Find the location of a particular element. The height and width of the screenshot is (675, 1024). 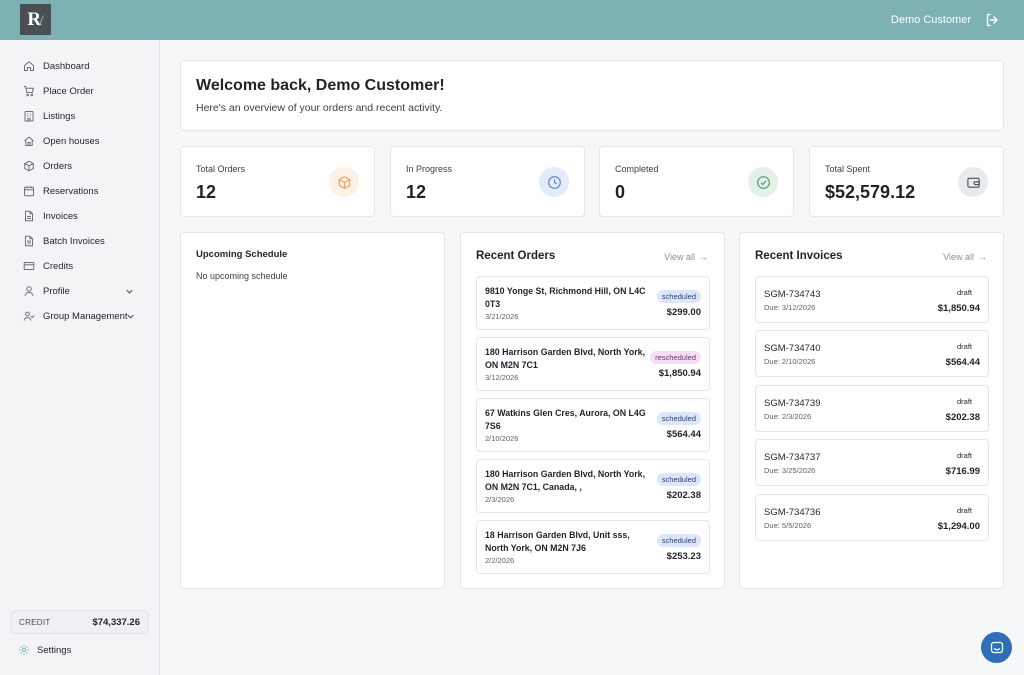

sidebar-item-batch-invoices: Batch Invoices is located at coordinates (79, 241).